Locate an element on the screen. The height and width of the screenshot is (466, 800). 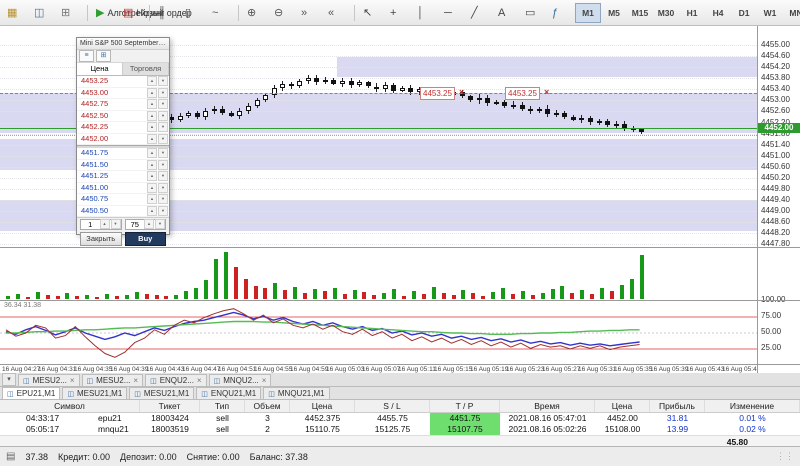
close-position-button: Закрыть is located at coordinates (101, 239).